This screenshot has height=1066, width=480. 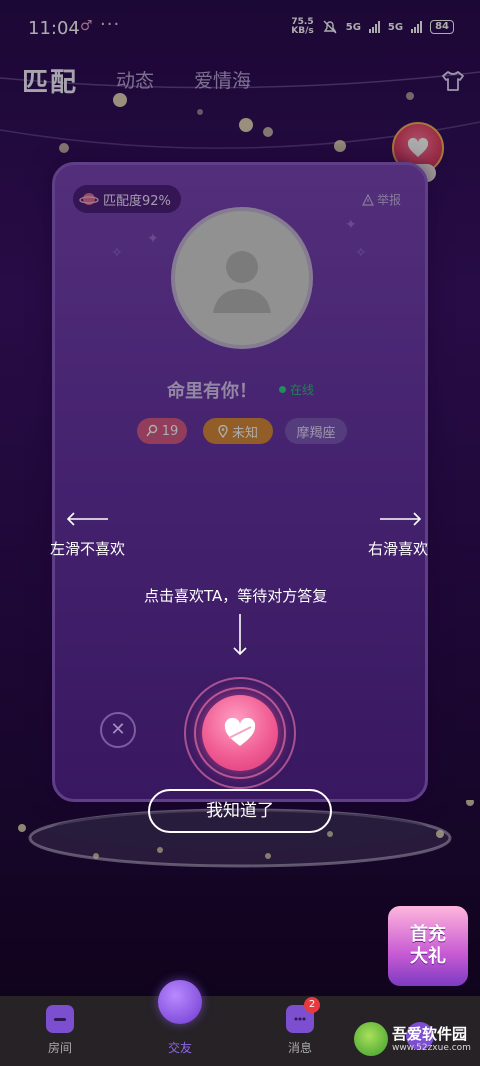 I want to click on like-button, so click(x=240, y=733).